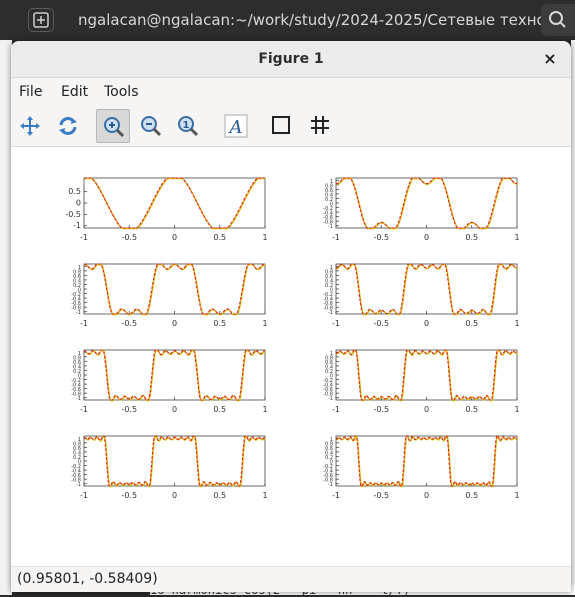 Image resolution: width=575 pixels, height=597 pixels. Describe the element at coordinates (30, 92) in the screenshot. I see `menu-file: File` at that location.